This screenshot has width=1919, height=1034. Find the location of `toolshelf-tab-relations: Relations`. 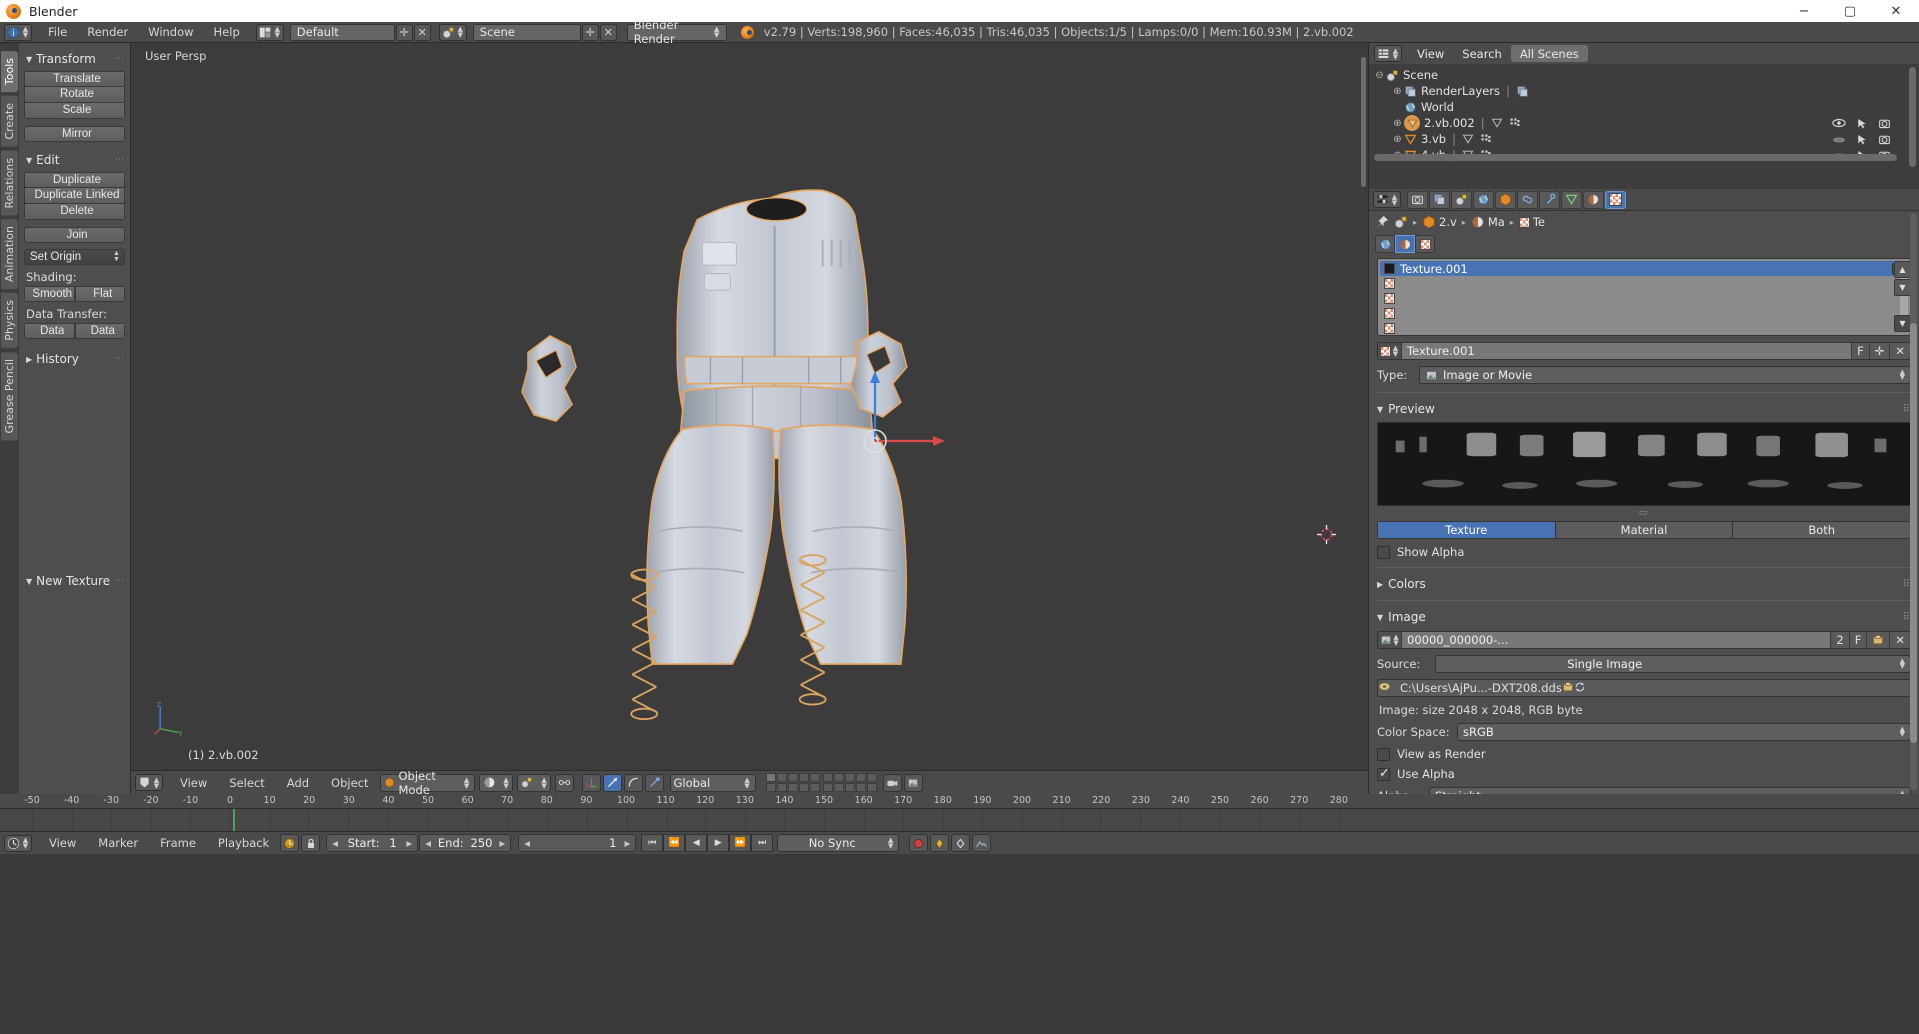

toolshelf-tab-relations: Relations is located at coordinates (9, 183).